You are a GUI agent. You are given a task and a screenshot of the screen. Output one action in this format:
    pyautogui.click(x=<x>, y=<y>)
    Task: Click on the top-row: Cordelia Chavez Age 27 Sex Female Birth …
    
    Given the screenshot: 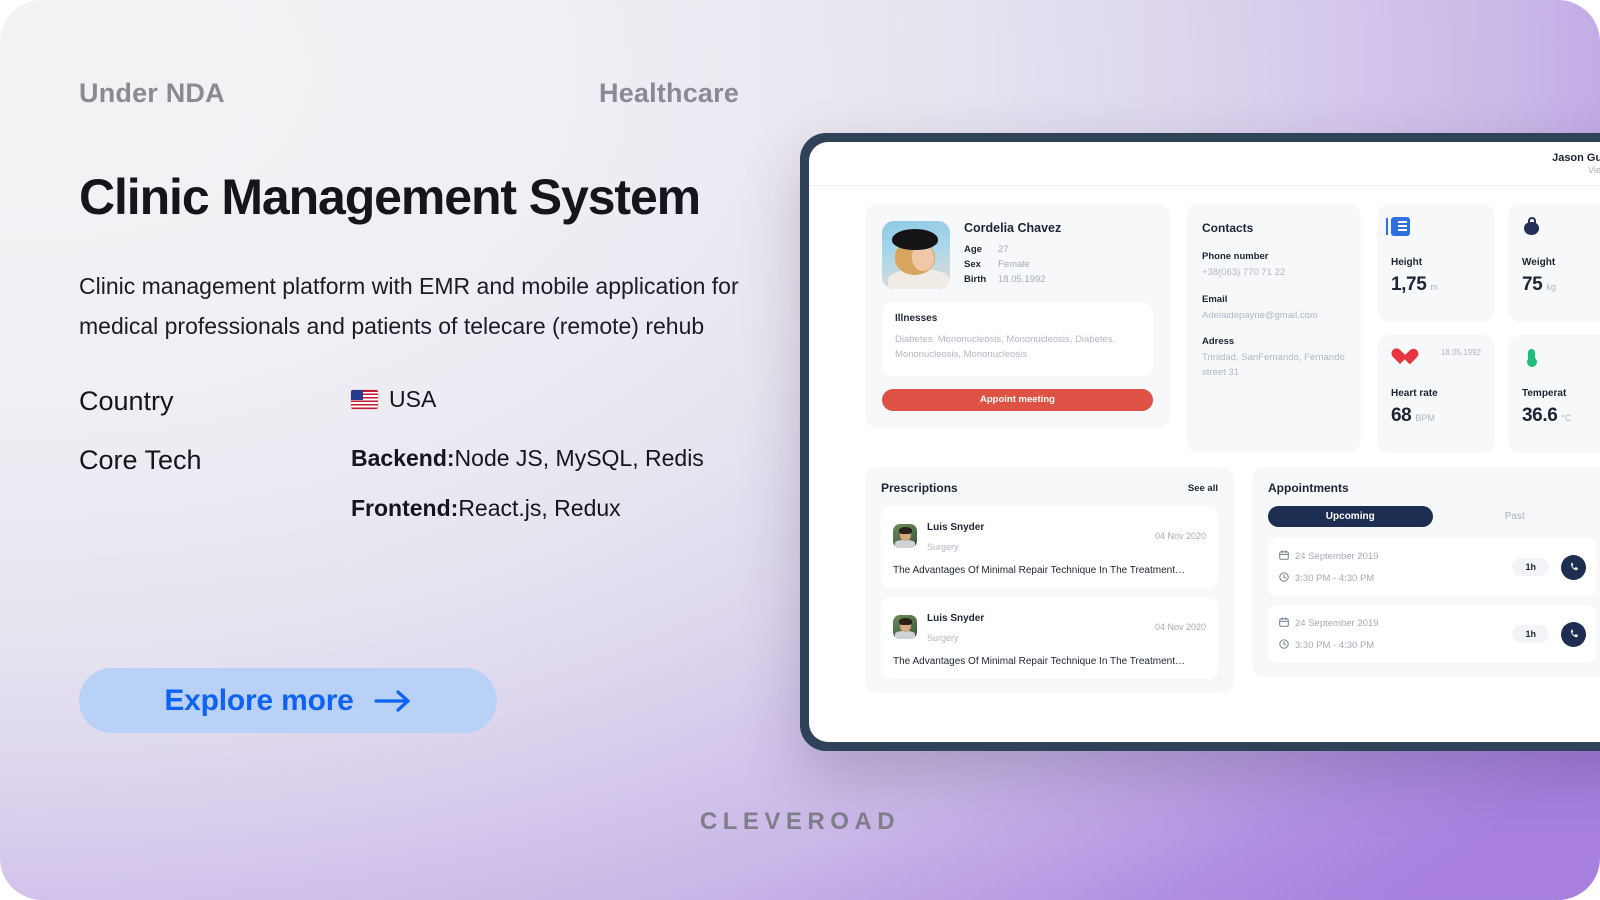 What is the action you would take?
    pyautogui.click(x=1232, y=328)
    